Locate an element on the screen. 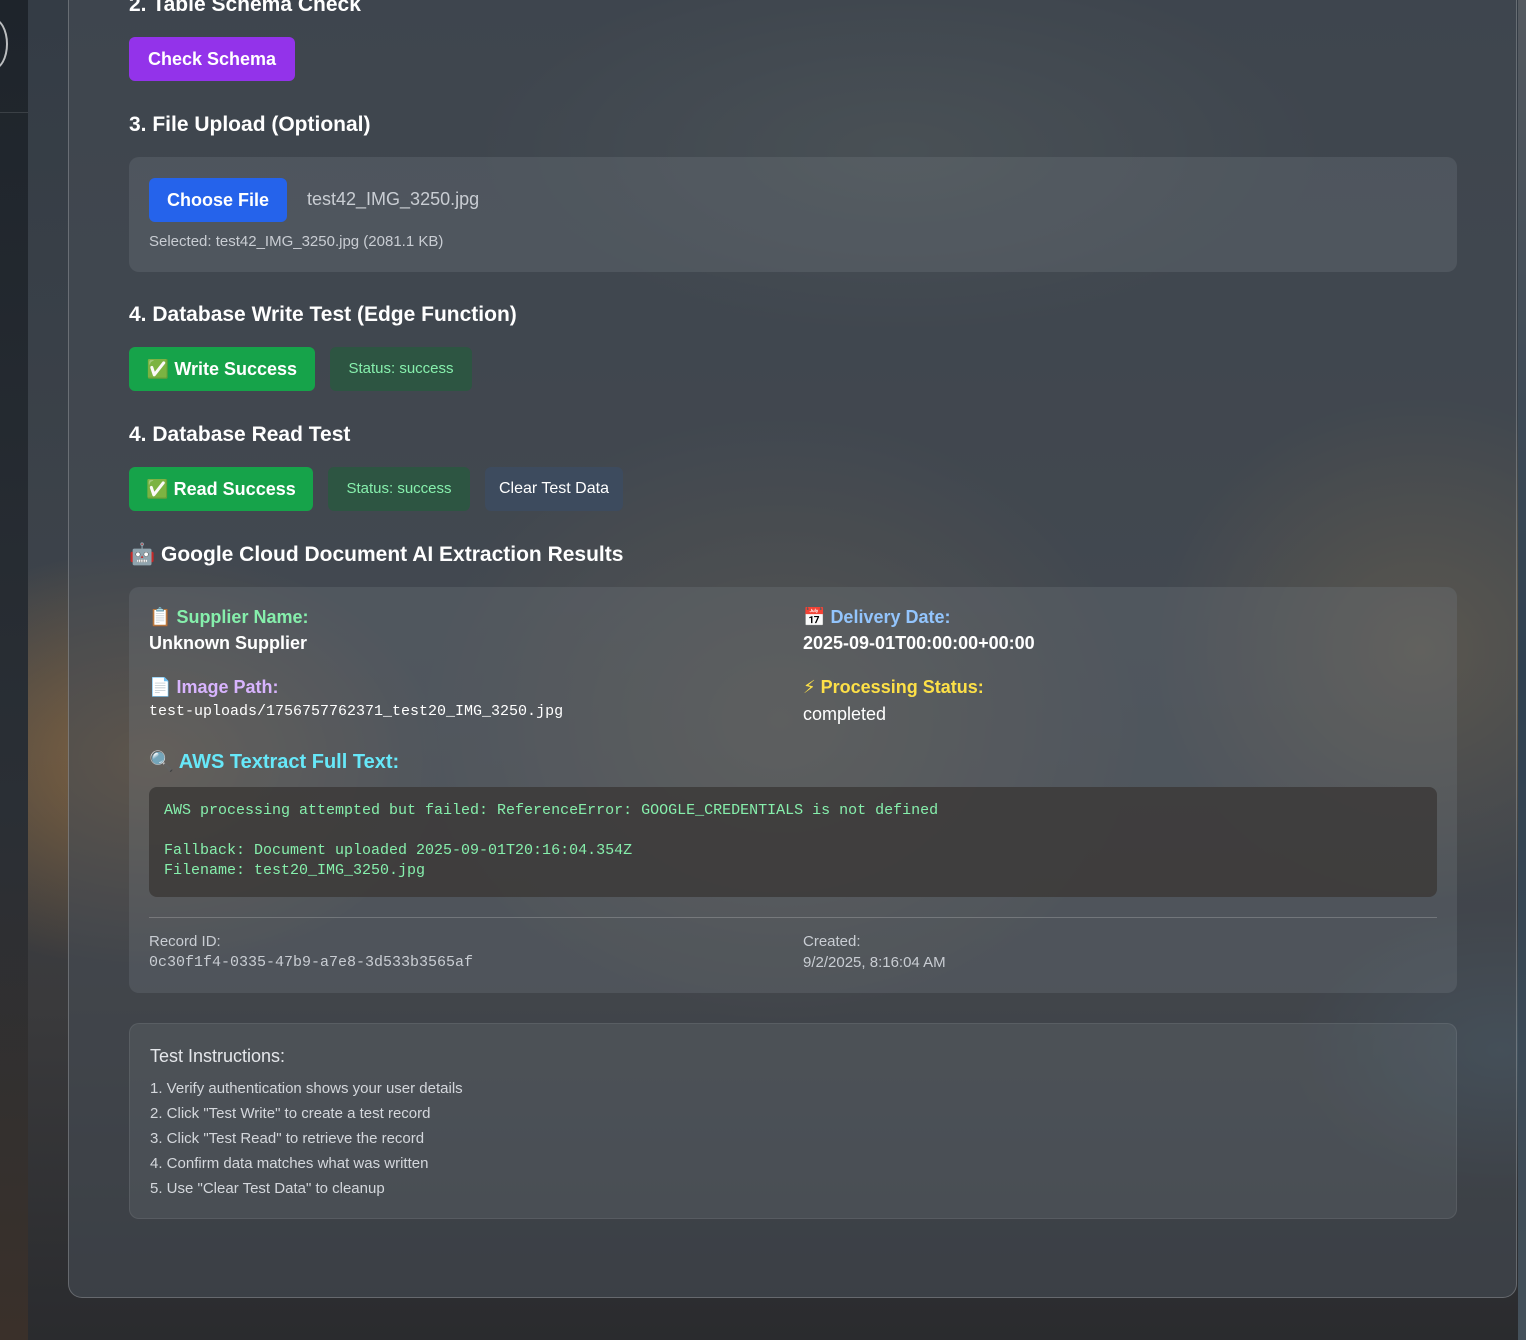 This screenshot has width=1526, height=1340. document-icon: 📄 is located at coordinates (160, 687).